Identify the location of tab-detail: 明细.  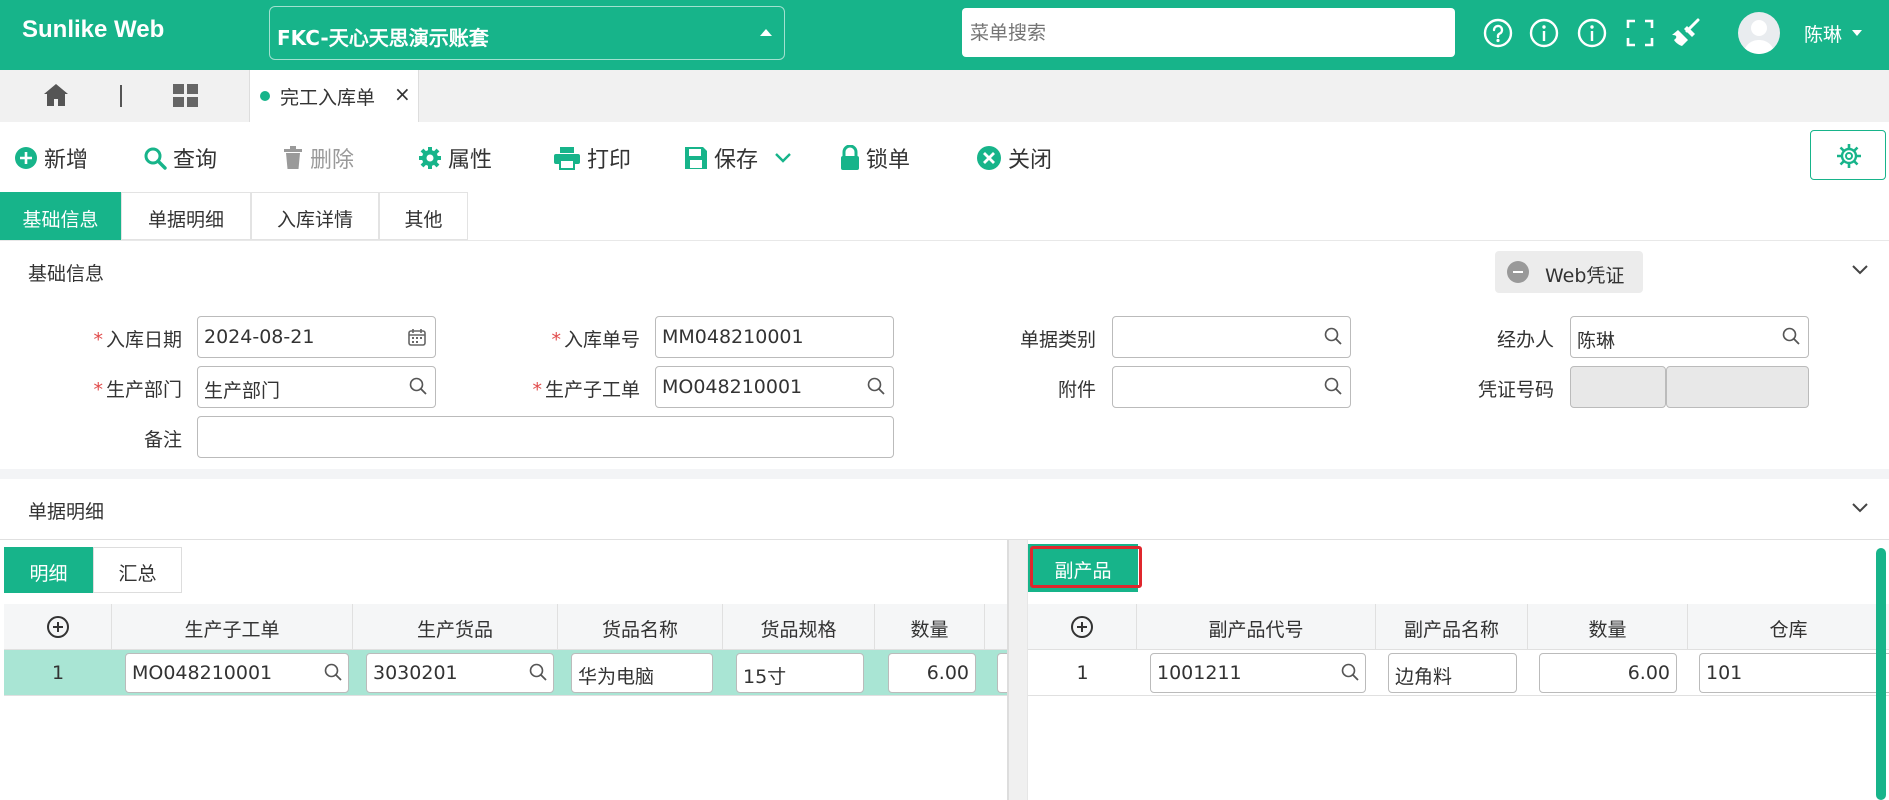
(48, 570).